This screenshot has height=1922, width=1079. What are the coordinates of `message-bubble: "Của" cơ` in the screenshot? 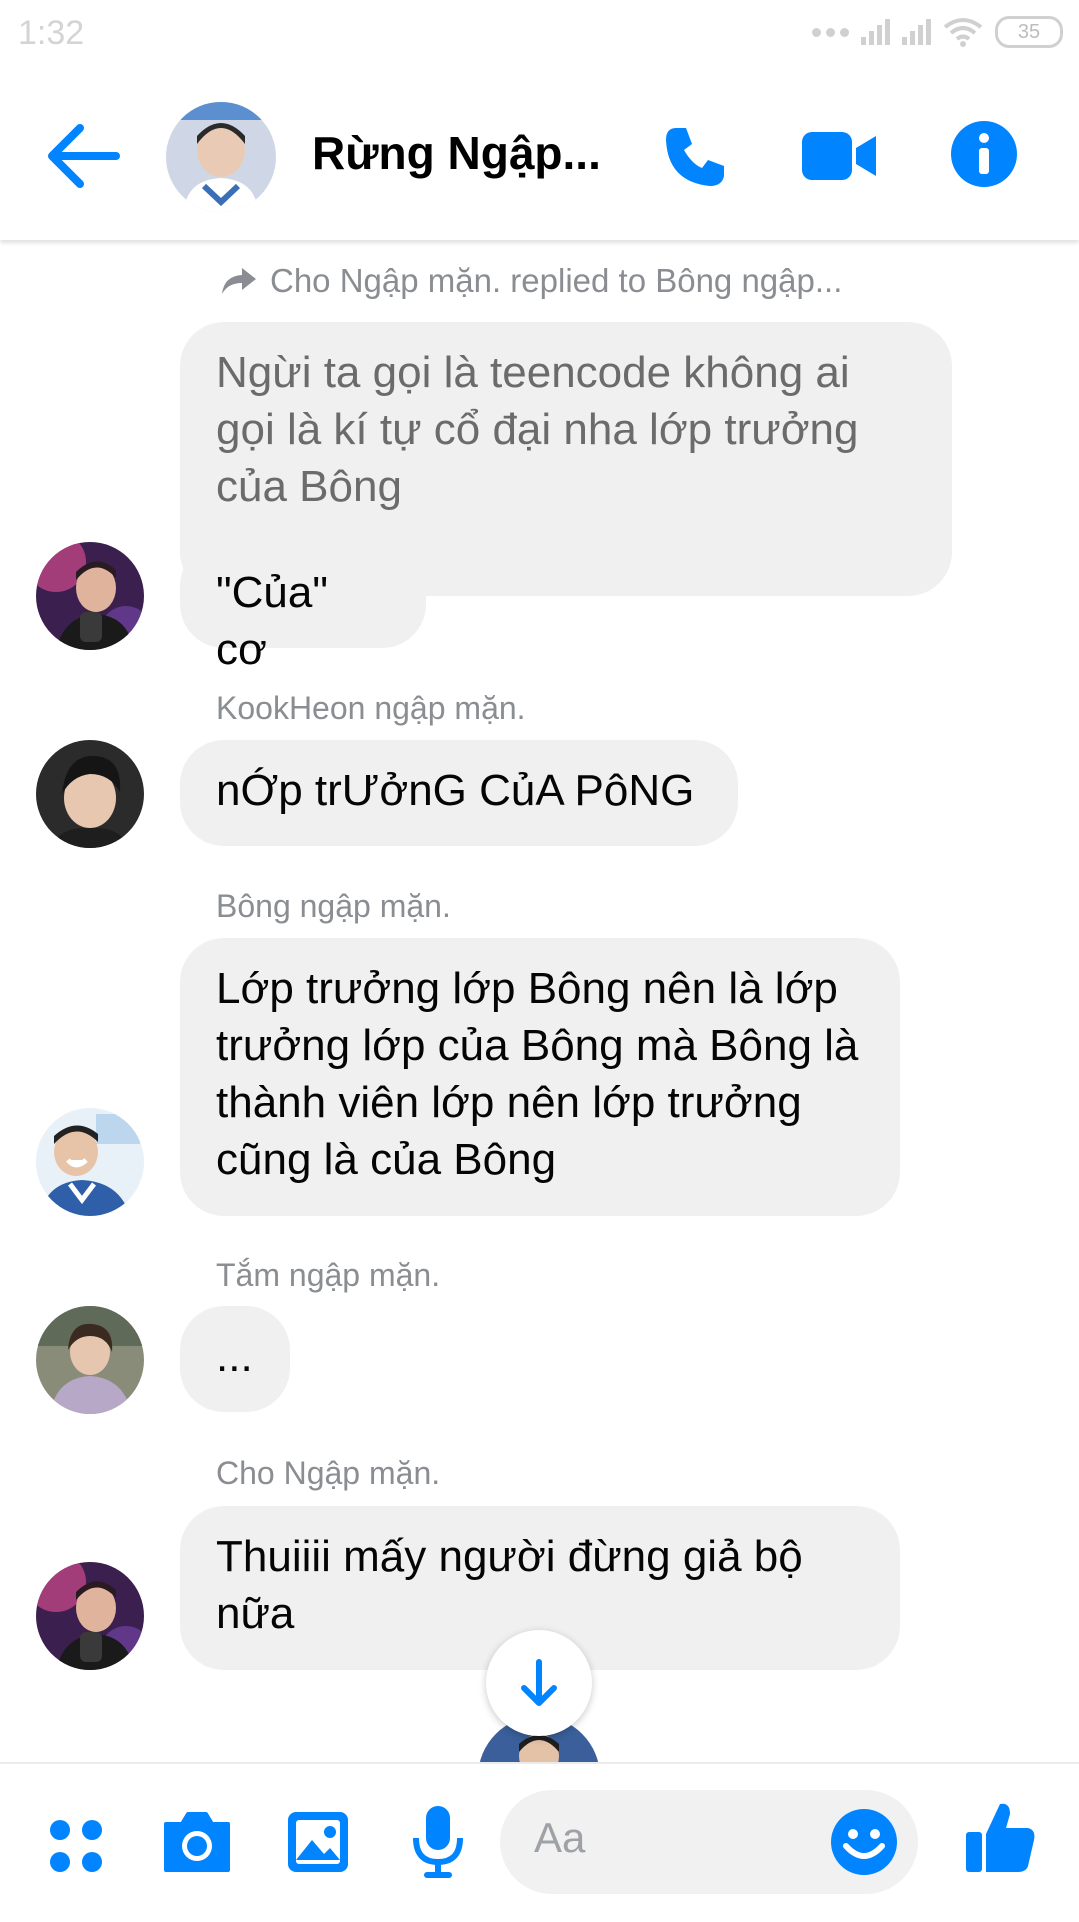 It's located at (303, 608).